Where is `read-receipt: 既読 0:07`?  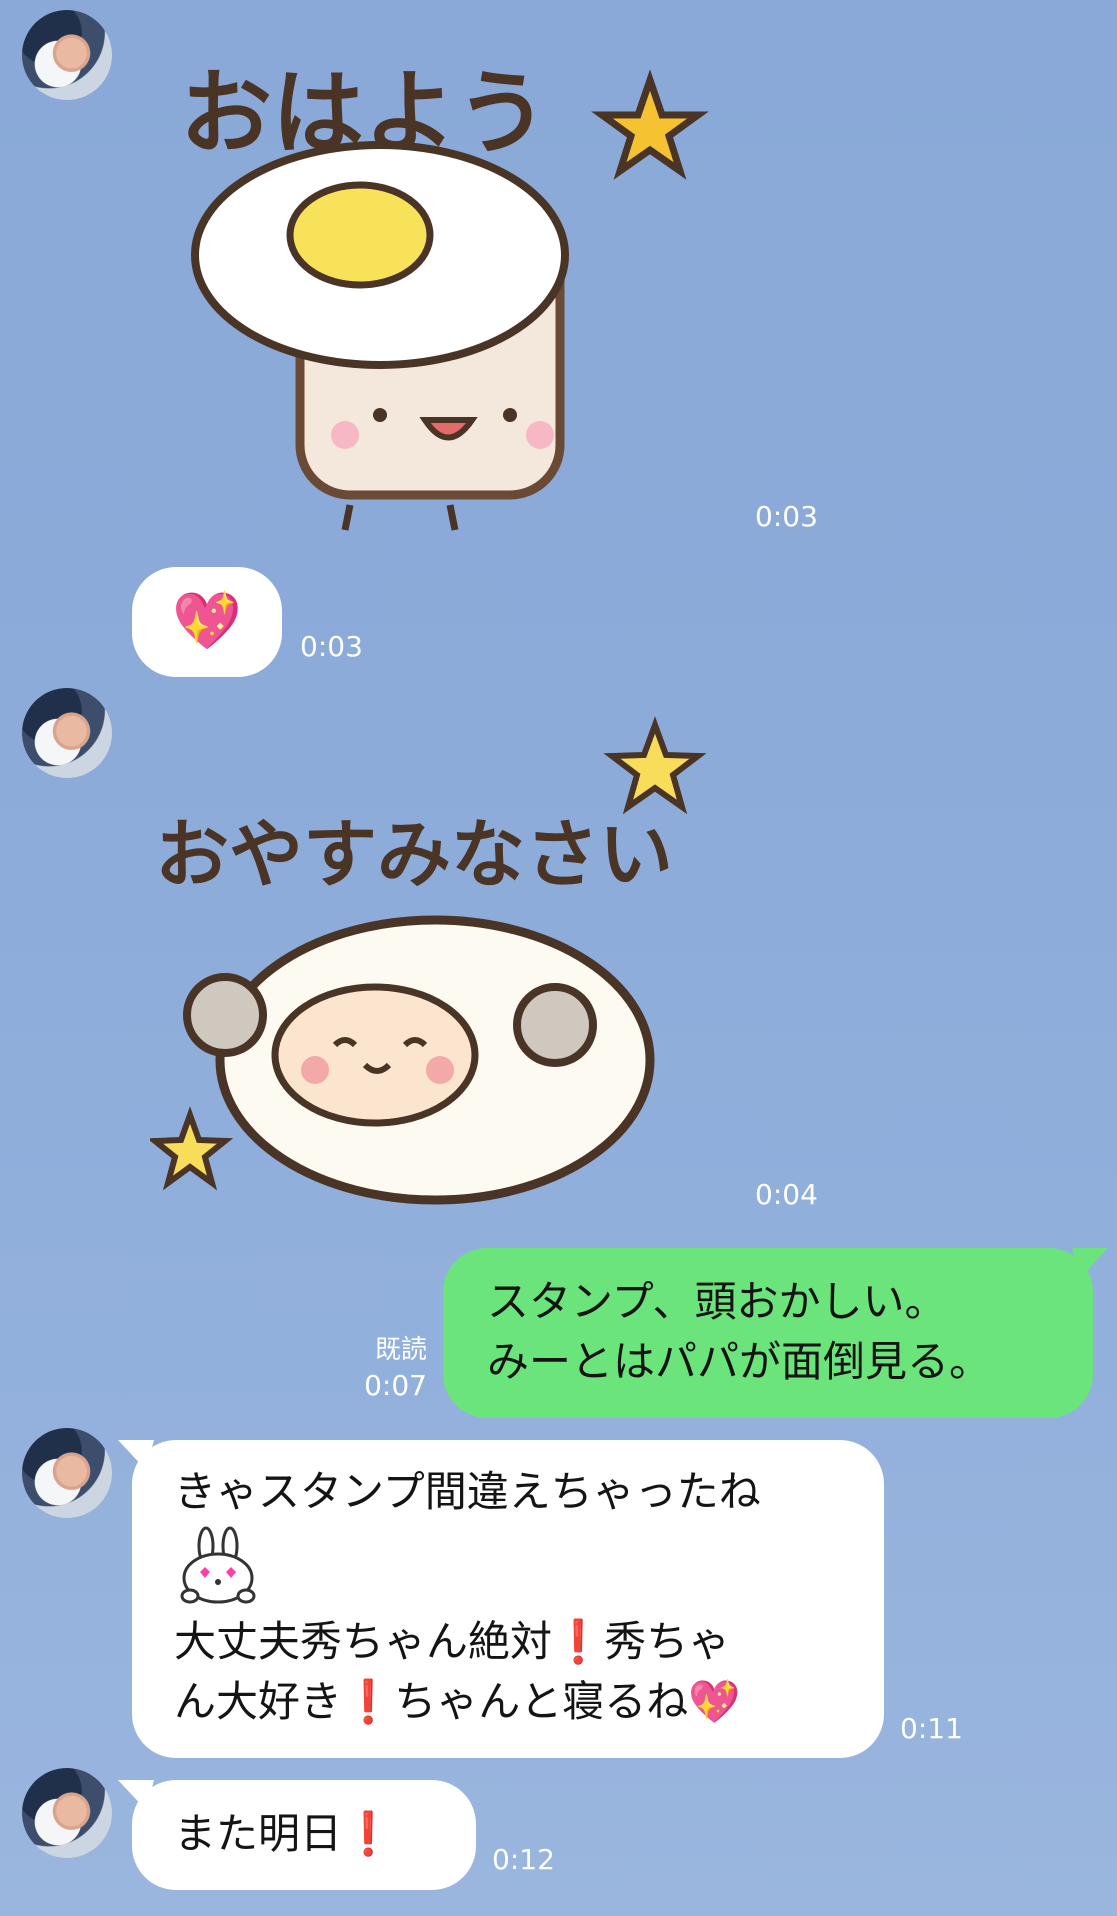
read-receipt: 既読 0:07 is located at coordinates (391, 1368).